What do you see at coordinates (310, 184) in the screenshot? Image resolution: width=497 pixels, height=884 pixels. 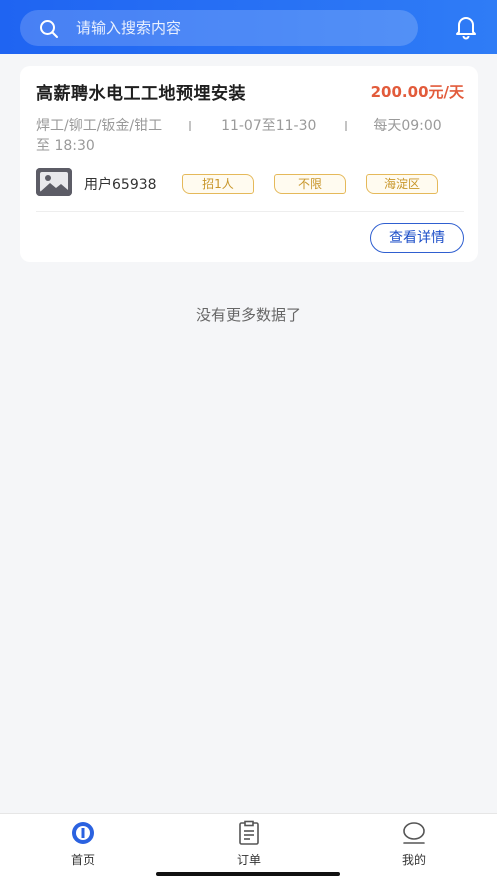 I see `tag-requirement: 不限` at bounding box center [310, 184].